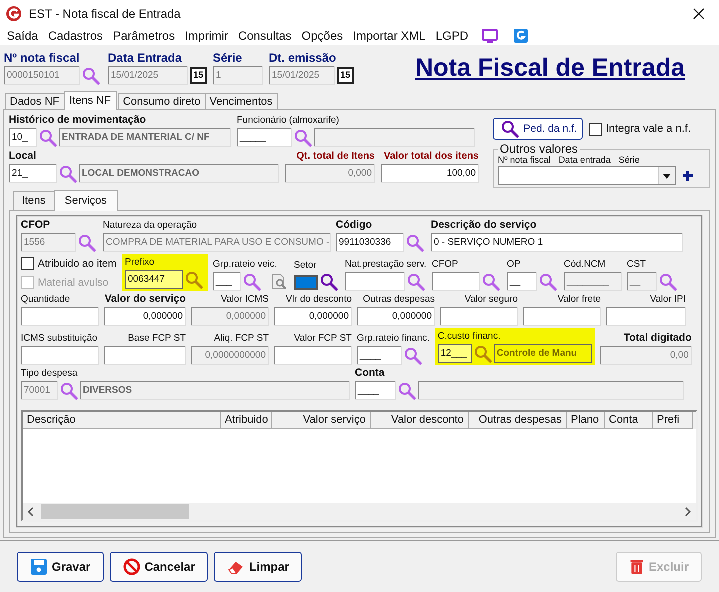  Describe the element at coordinates (265, 36) in the screenshot. I see `menu-item: Consultas` at that location.